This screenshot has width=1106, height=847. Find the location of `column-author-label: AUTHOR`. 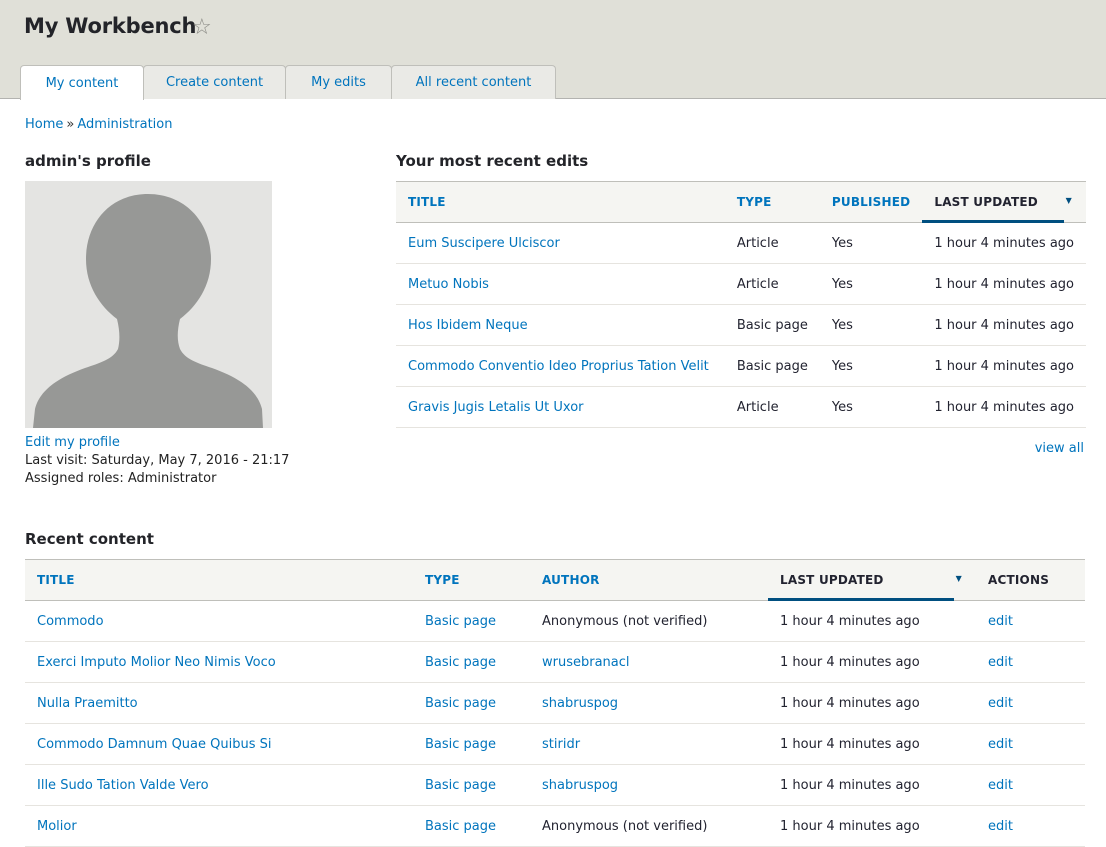

column-author-label: AUTHOR is located at coordinates (571, 580).